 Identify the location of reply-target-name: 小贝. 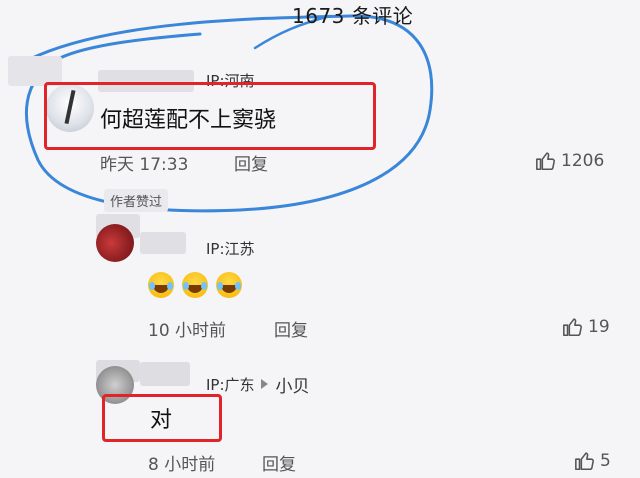
(293, 384).